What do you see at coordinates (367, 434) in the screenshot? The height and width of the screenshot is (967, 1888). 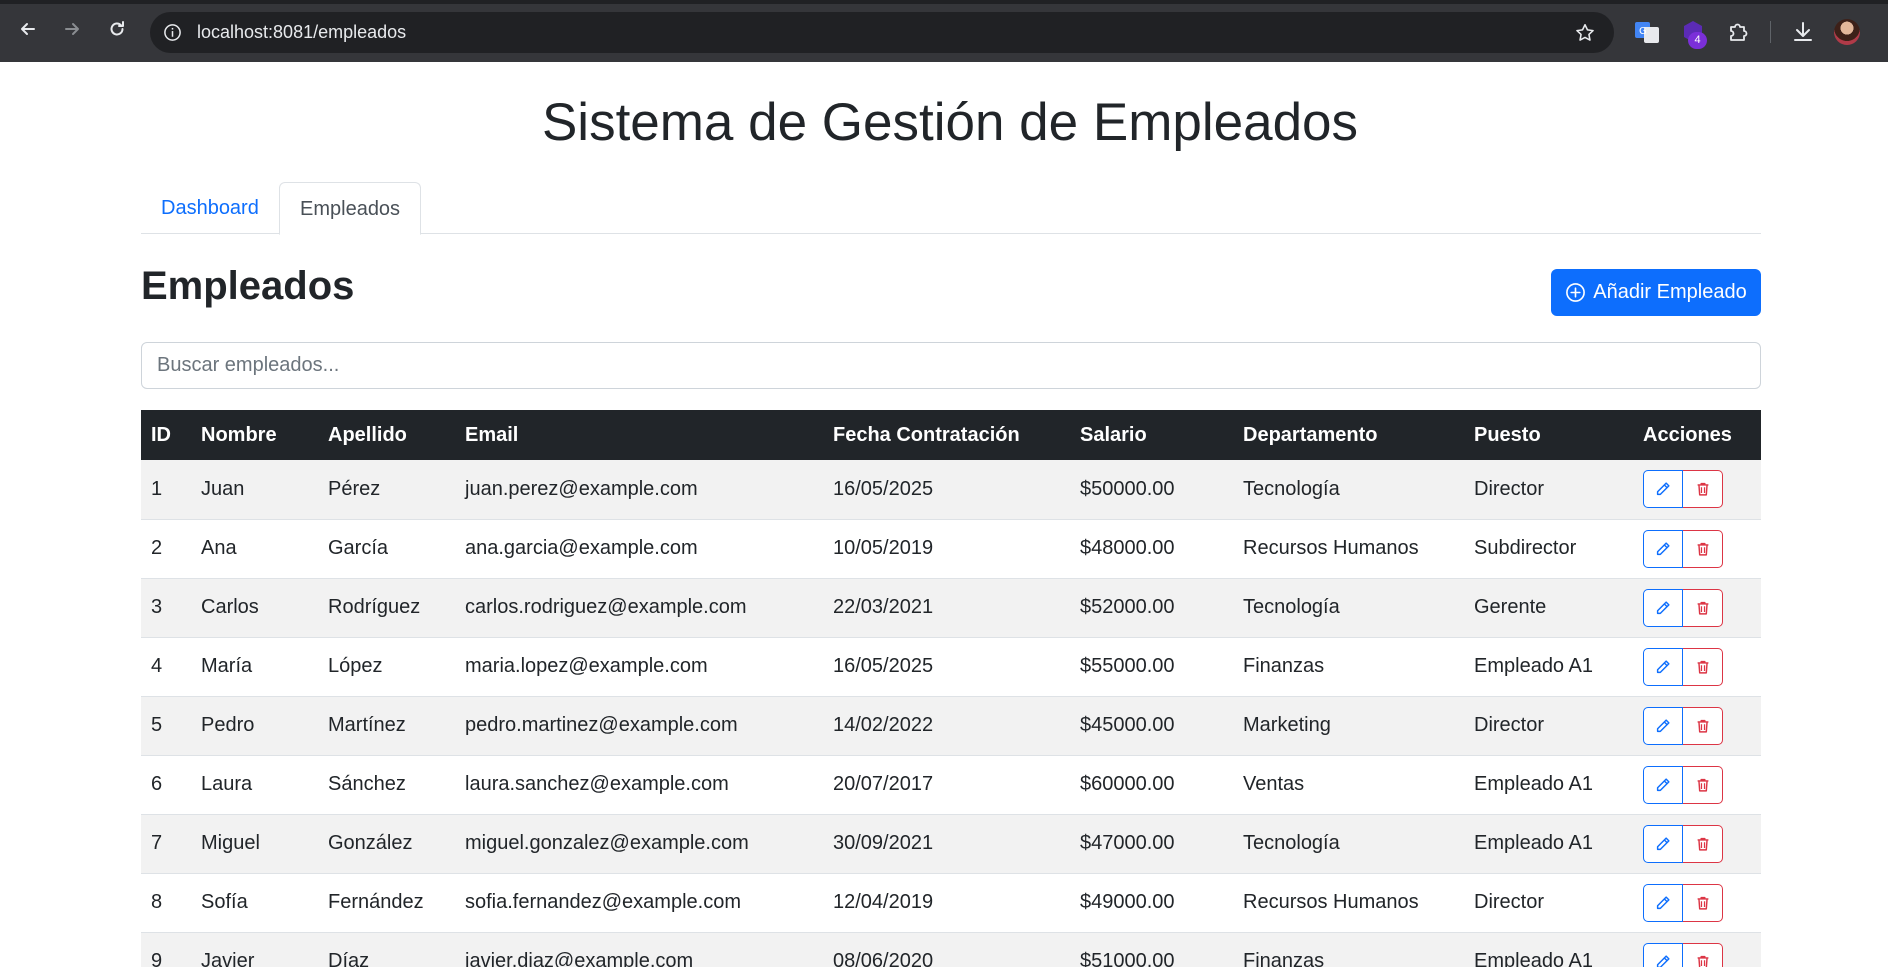 I see `column-header: Apellido` at bounding box center [367, 434].